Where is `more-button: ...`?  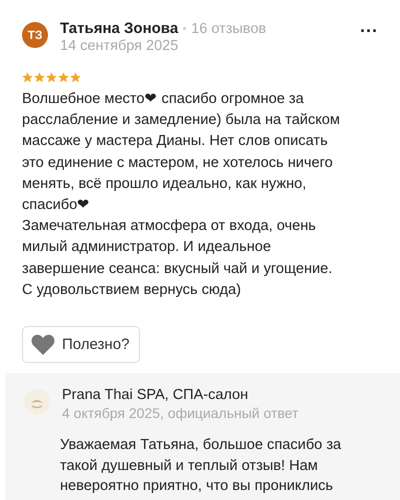
more-button: ... is located at coordinates (369, 26).